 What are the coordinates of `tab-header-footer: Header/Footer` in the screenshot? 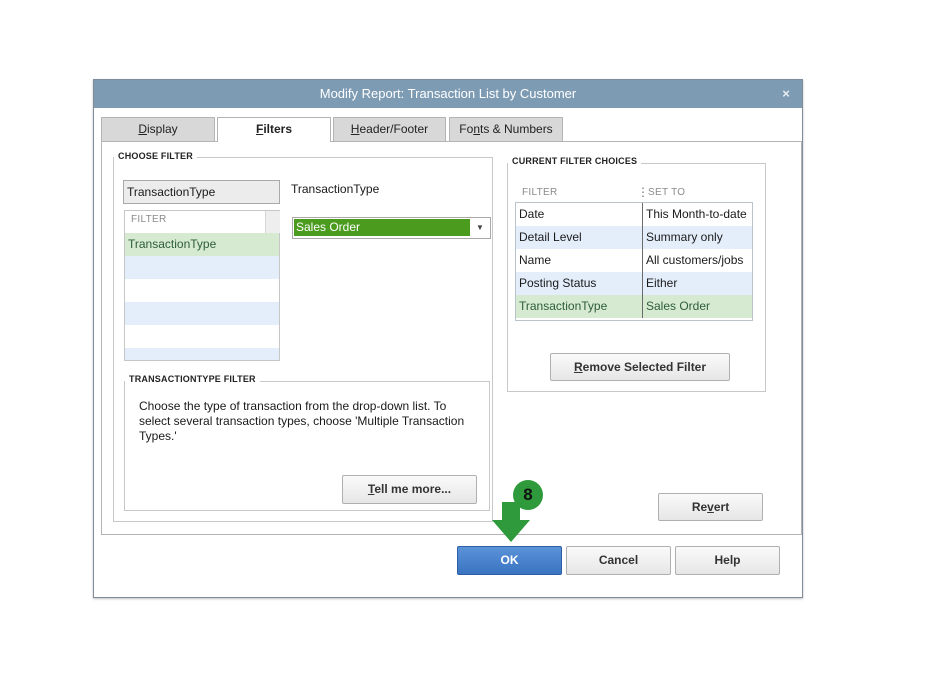 It's located at (389, 129).